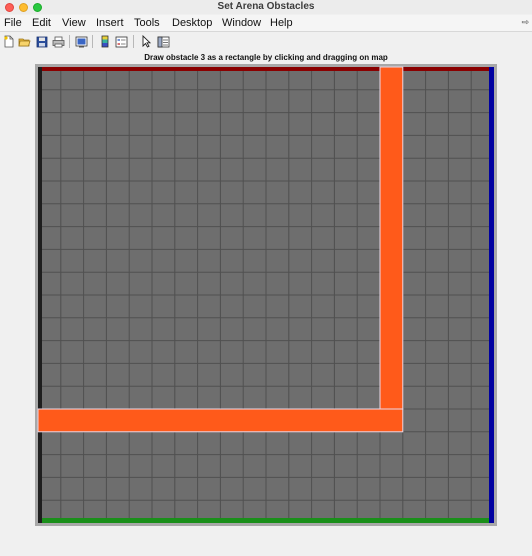 This screenshot has height=556, width=532. Describe the element at coordinates (110, 23) in the screenshot. I see `menu-insert: Insert` at that location.